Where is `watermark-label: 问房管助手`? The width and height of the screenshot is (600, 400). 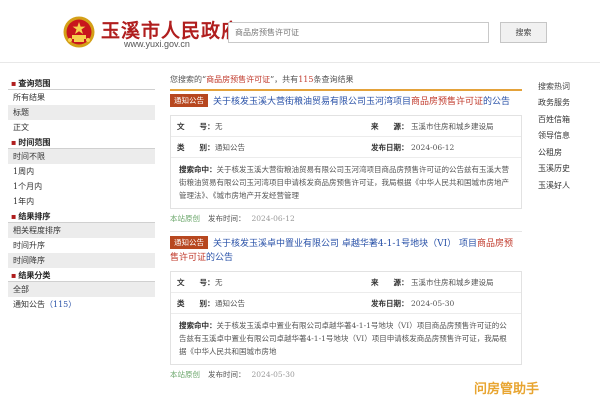 watermark-label: 问房管助手 is located at coordinates (507, 389).